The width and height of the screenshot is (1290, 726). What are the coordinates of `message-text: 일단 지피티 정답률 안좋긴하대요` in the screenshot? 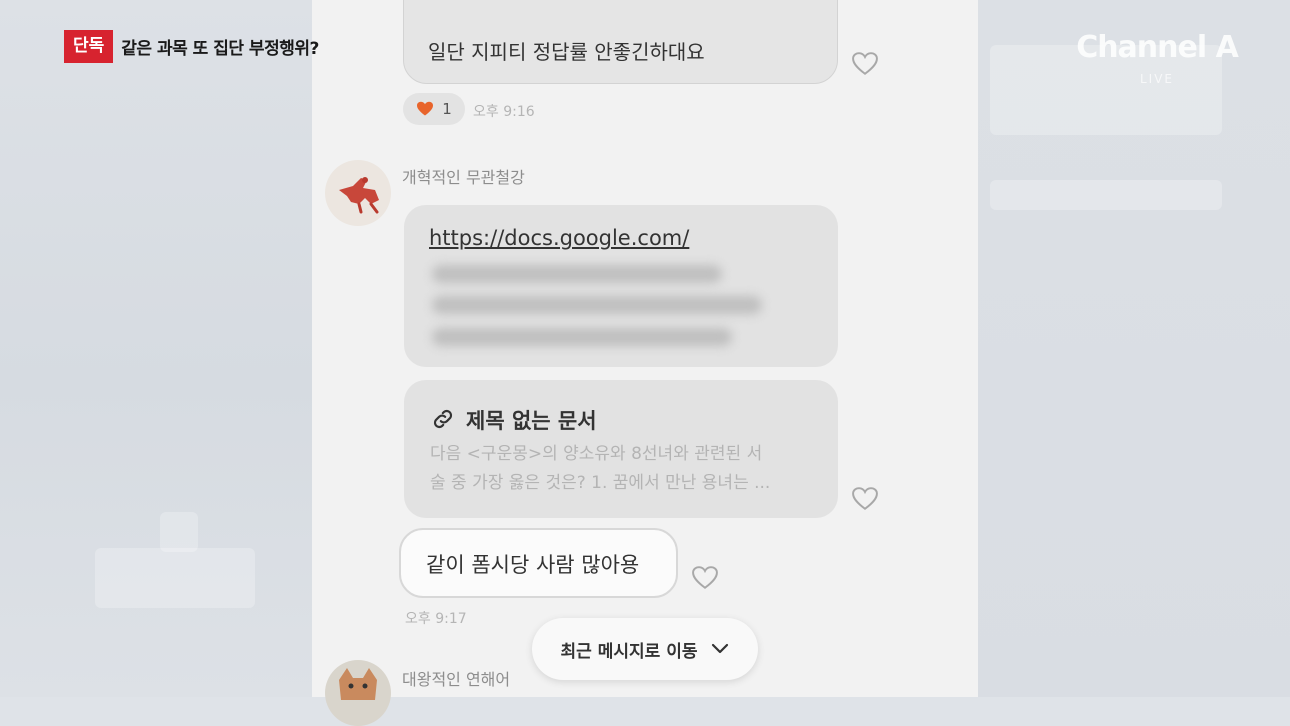 It's located at (566, 52).